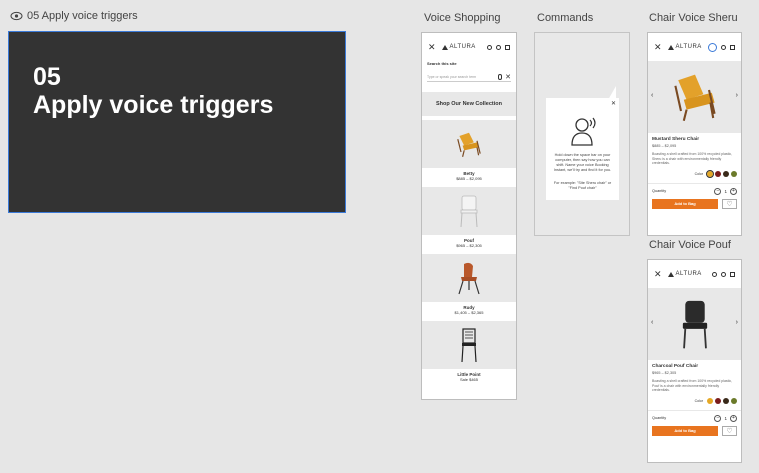 The image size is (759, 473). What do you see at coordinates (16, 16) in the screenshot?
I see `eye-icon` at bounding box center [16, 16].